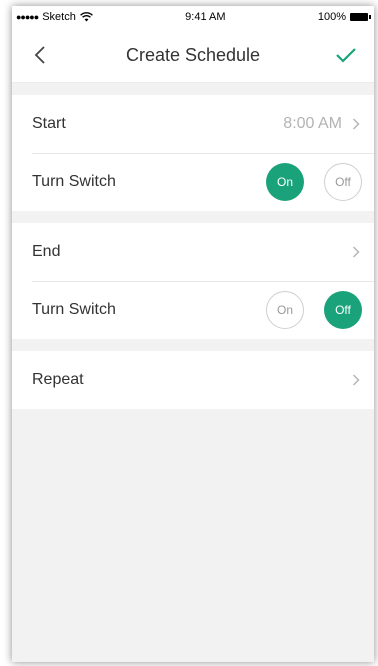  I want to click on end-row: End, so click(193, 252).